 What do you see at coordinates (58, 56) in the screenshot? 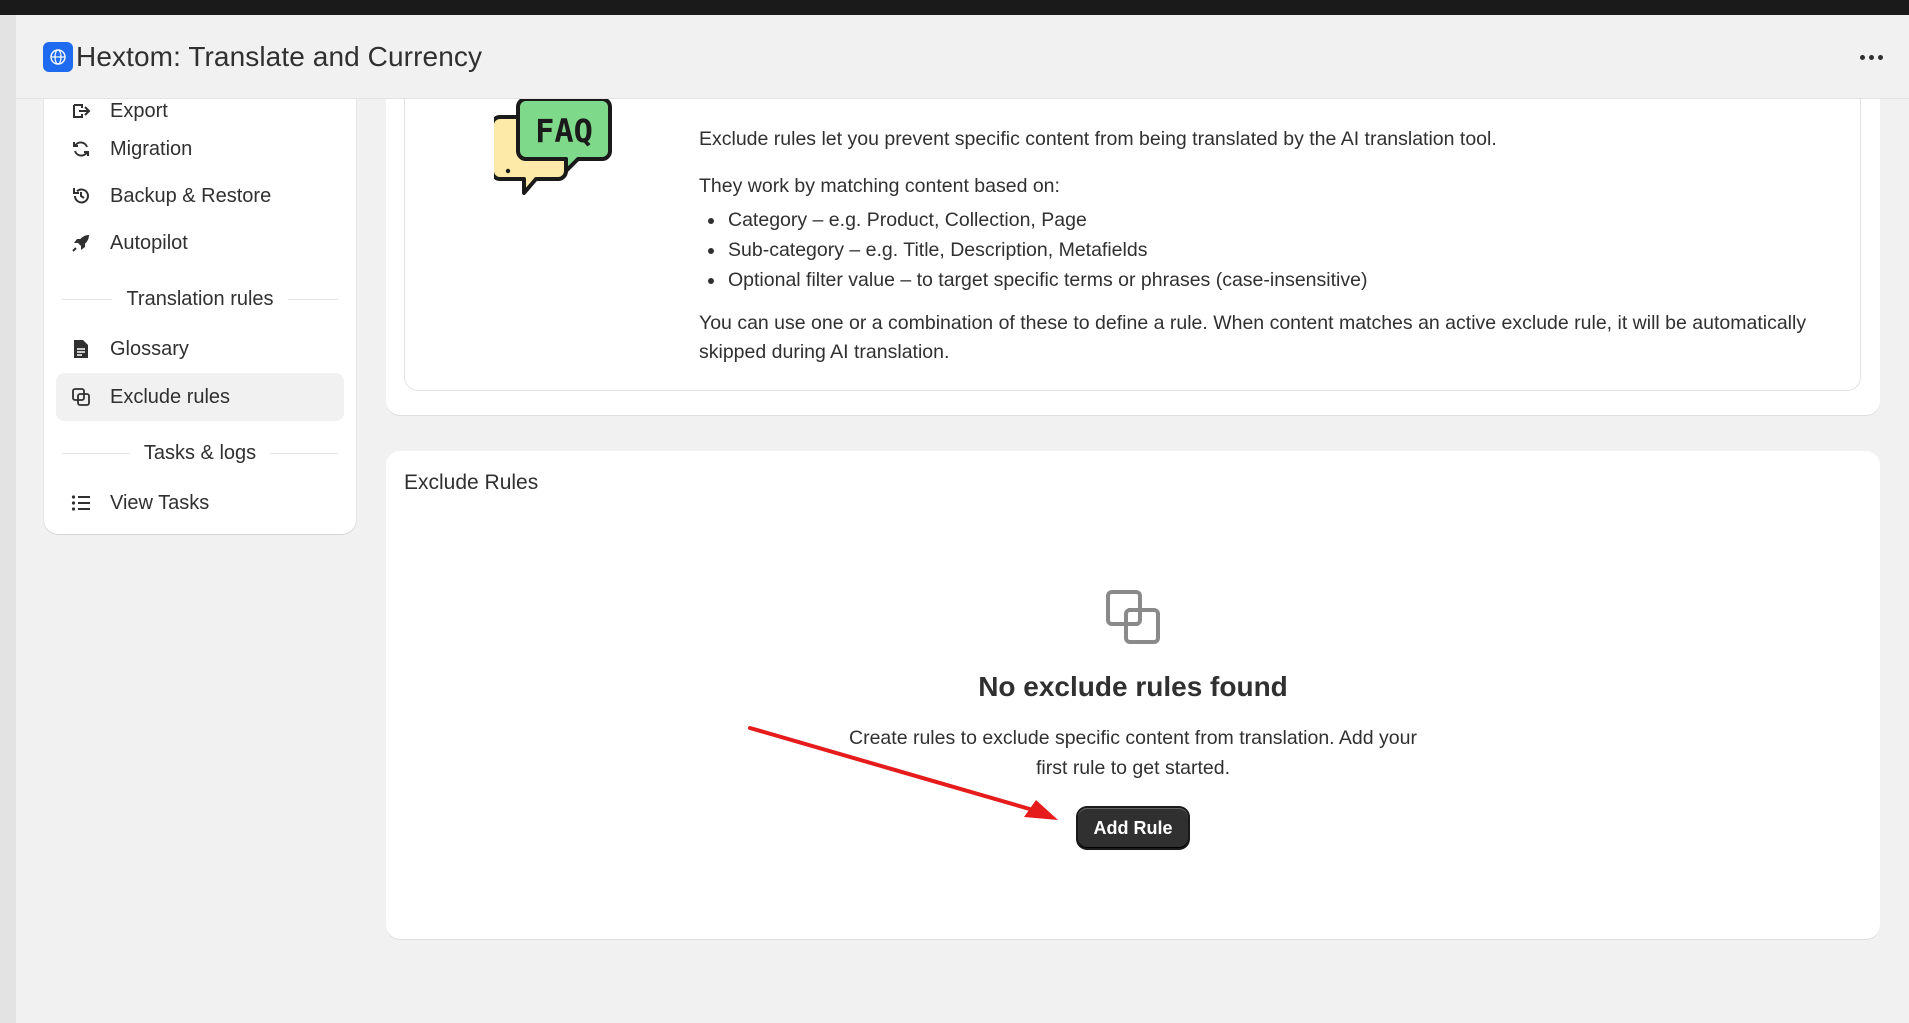
I see `globe-icon` at bounding box center [58, 56].